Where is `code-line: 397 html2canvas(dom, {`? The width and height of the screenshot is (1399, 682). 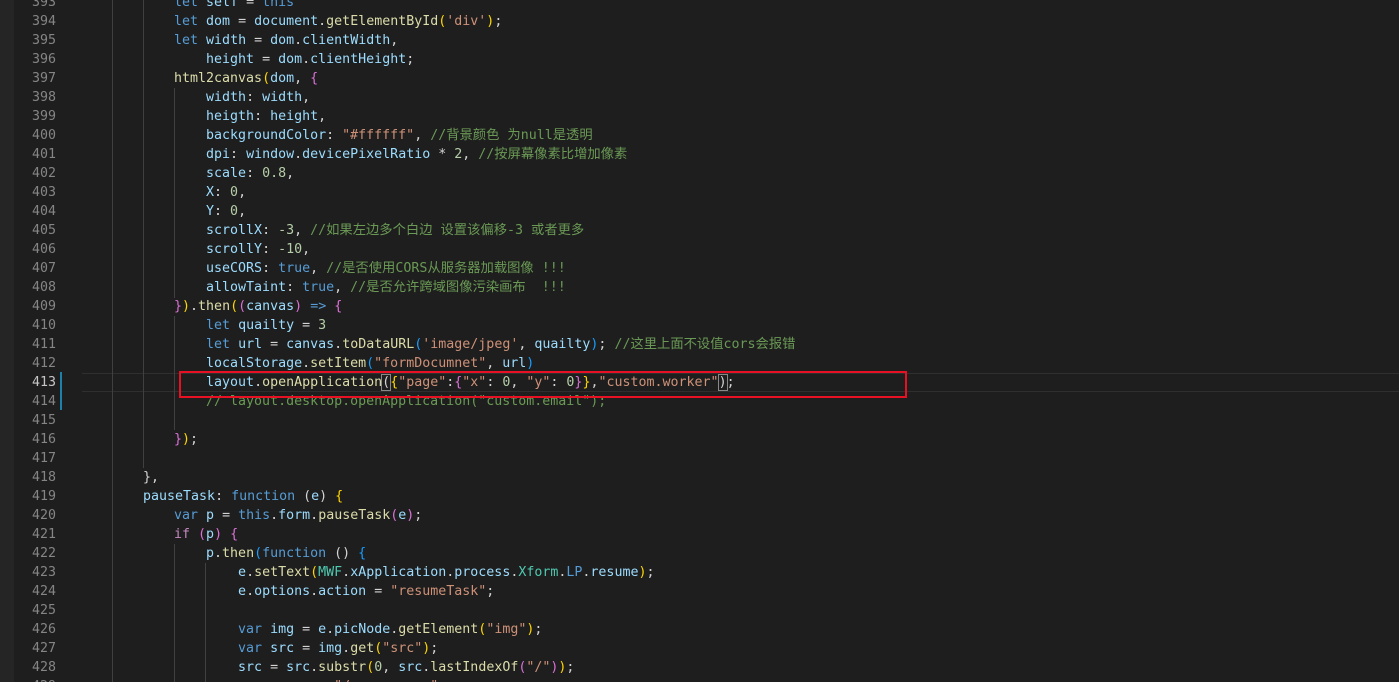
code-line: 397 html2canvas(dom, { is located at coordinates (699, 78).